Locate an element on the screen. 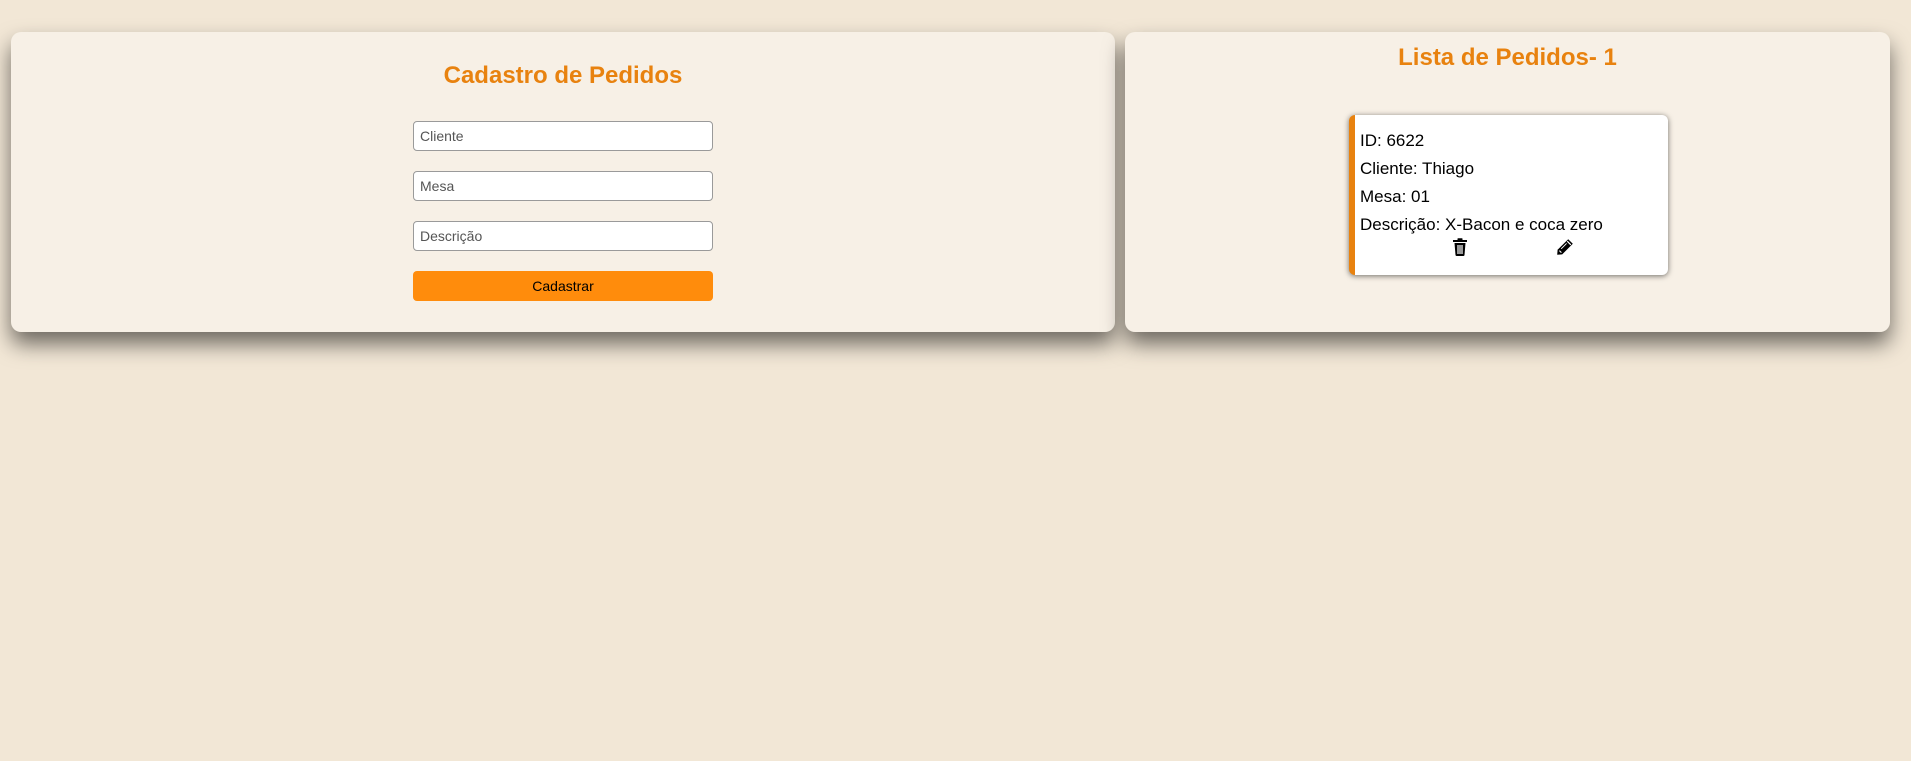  order-id: ID: 6622 is located at coordinates (1392, 140).